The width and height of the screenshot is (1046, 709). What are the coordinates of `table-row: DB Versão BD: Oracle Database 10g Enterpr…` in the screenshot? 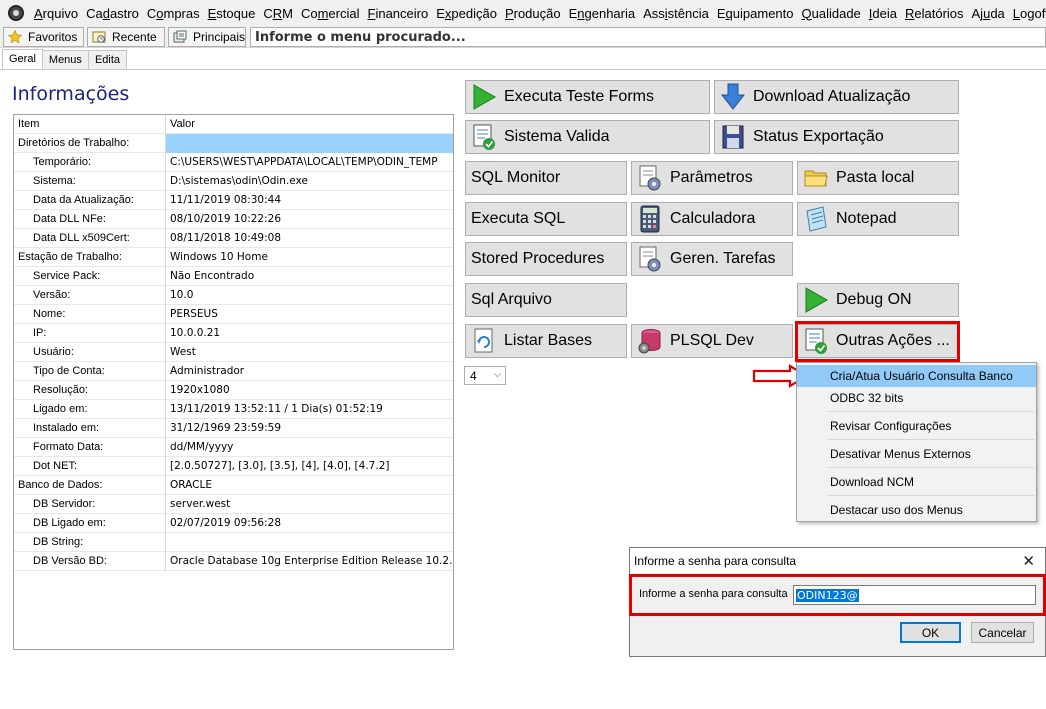 It's located at (233, 561).